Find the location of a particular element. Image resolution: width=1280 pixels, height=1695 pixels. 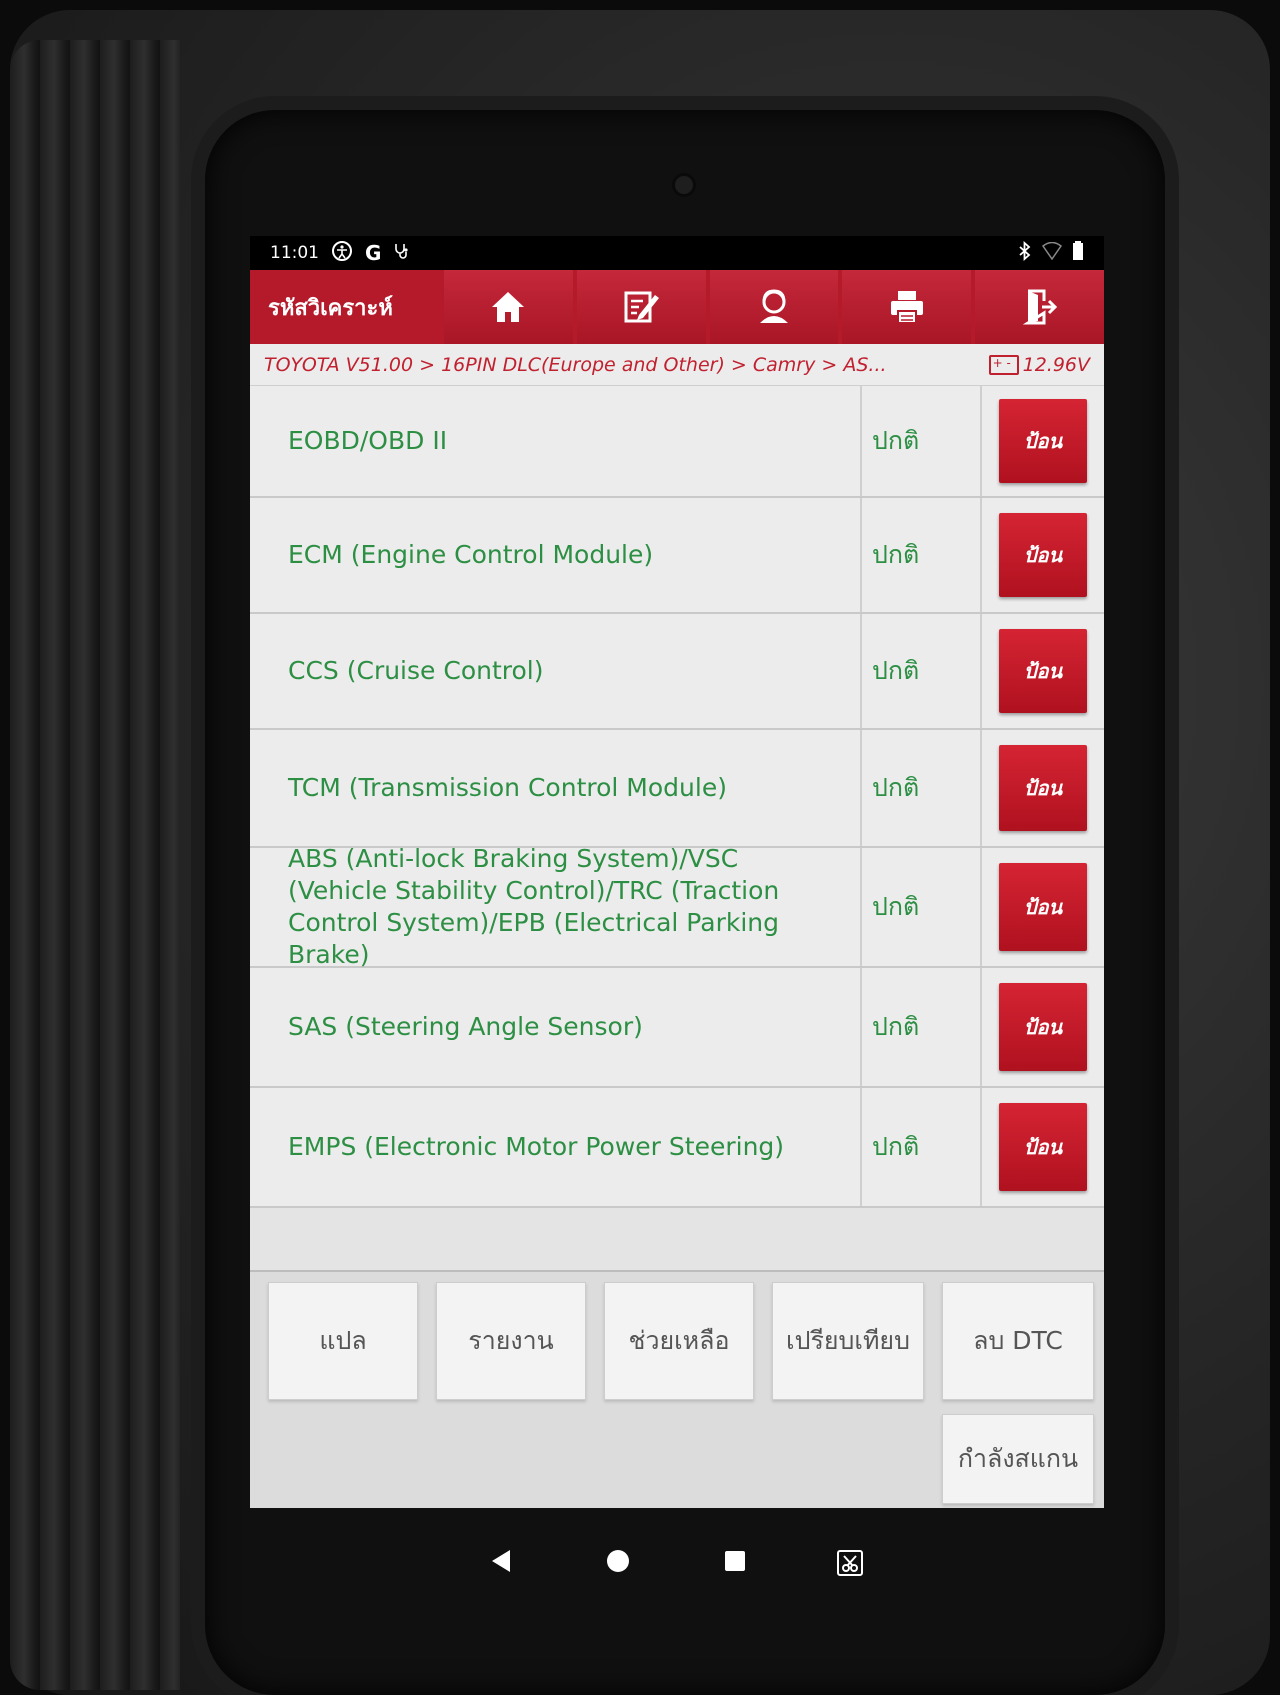

module-name: ECM (Engine Control Module) is located at coordinates (556, 555).